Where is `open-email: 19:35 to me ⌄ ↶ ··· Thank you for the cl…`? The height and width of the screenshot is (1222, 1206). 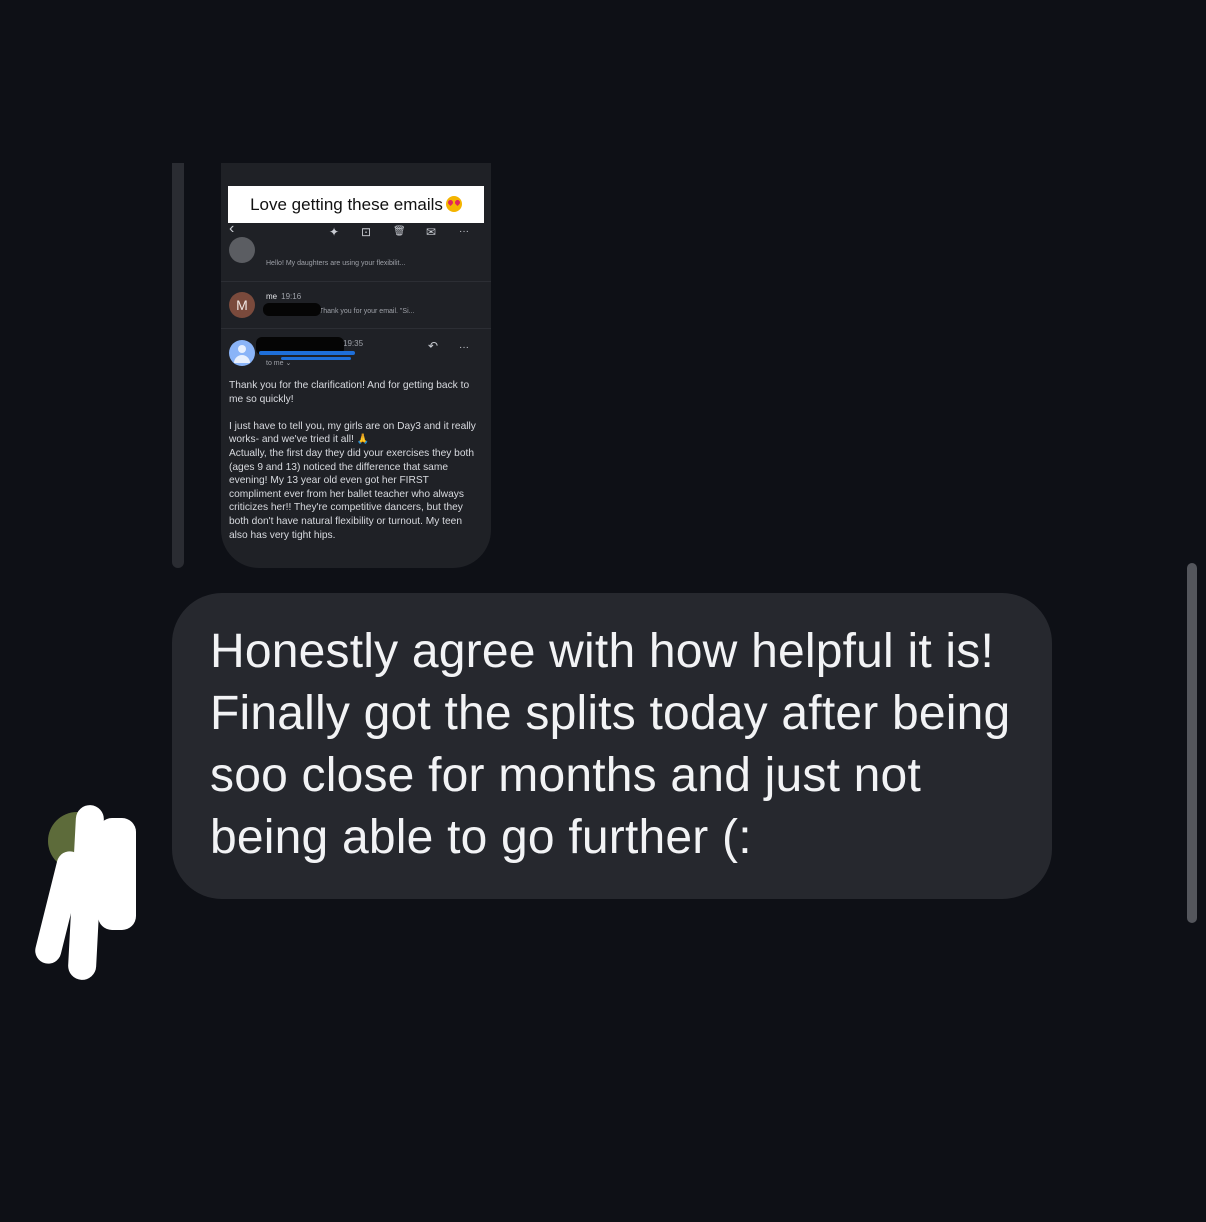
open-email: 19:35 to me ⌄ ↶ ··· Thank you for the cl… is located at coordinates (356, 448).